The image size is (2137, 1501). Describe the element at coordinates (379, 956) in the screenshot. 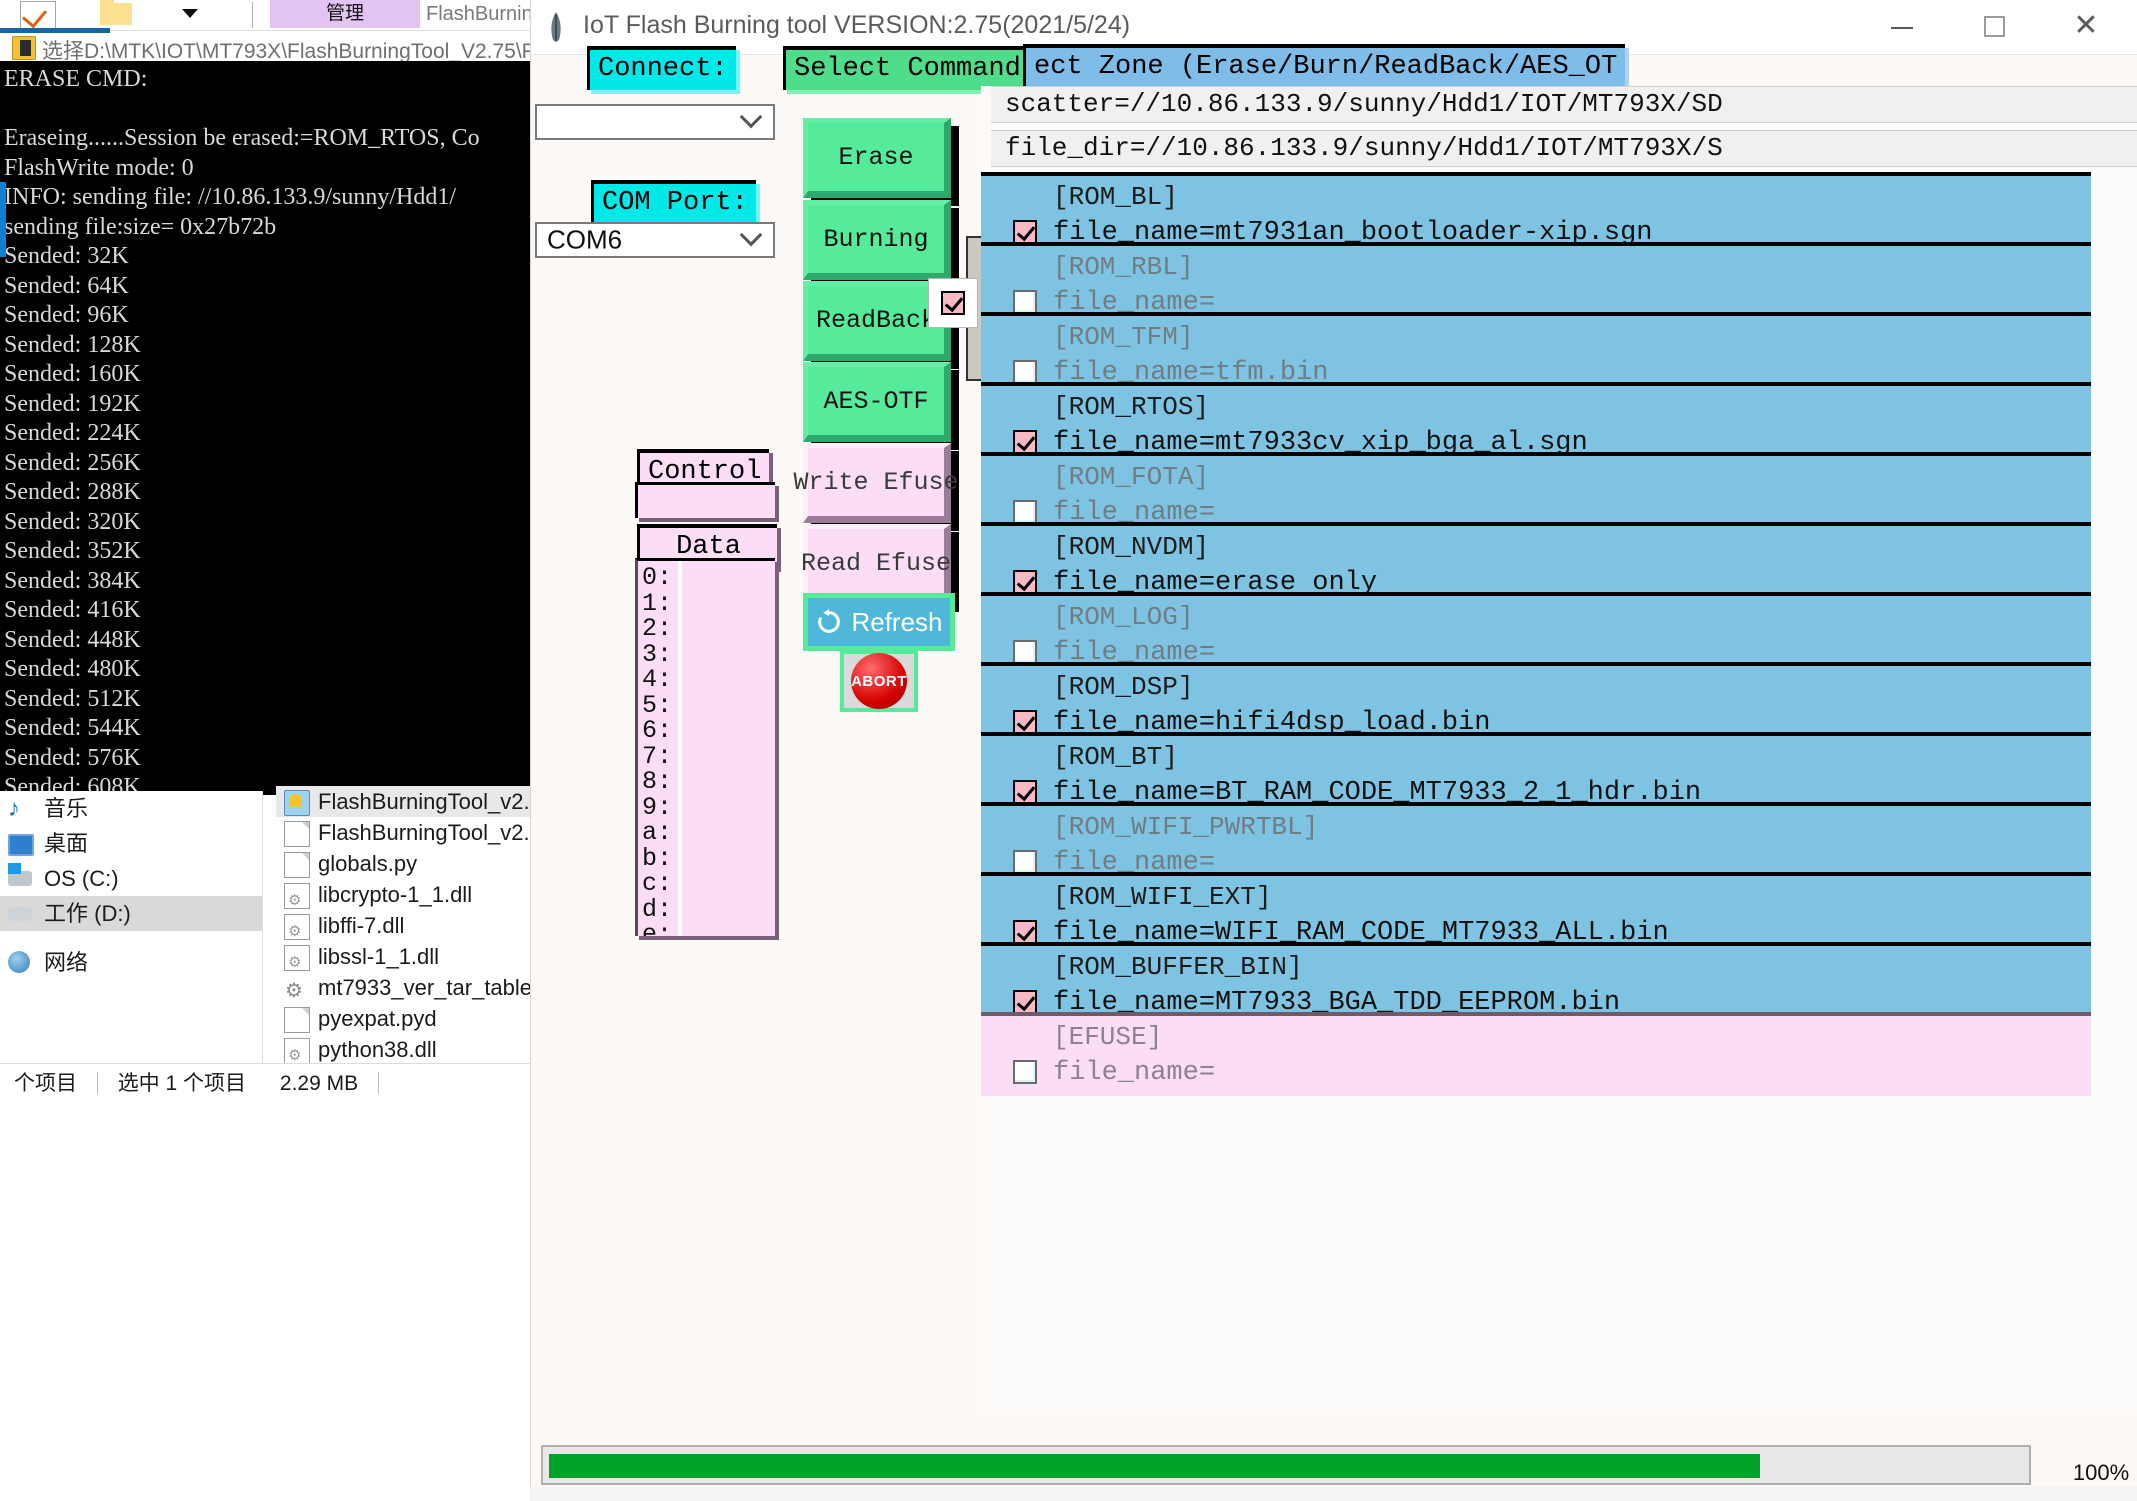

I see `file-name-label: libssl-1_1.dll` at that location.